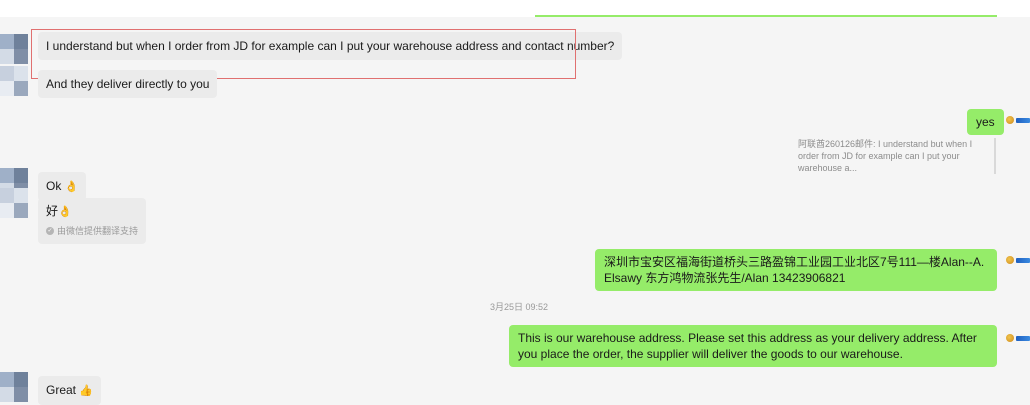 This screenshot has width=1030, height=405. What do you see at coordinates (92, 221) in the screenshot?
I see `translation-message: 好👌 ✓ 由微信提供翻译支持` at bounding box center [92, 221].